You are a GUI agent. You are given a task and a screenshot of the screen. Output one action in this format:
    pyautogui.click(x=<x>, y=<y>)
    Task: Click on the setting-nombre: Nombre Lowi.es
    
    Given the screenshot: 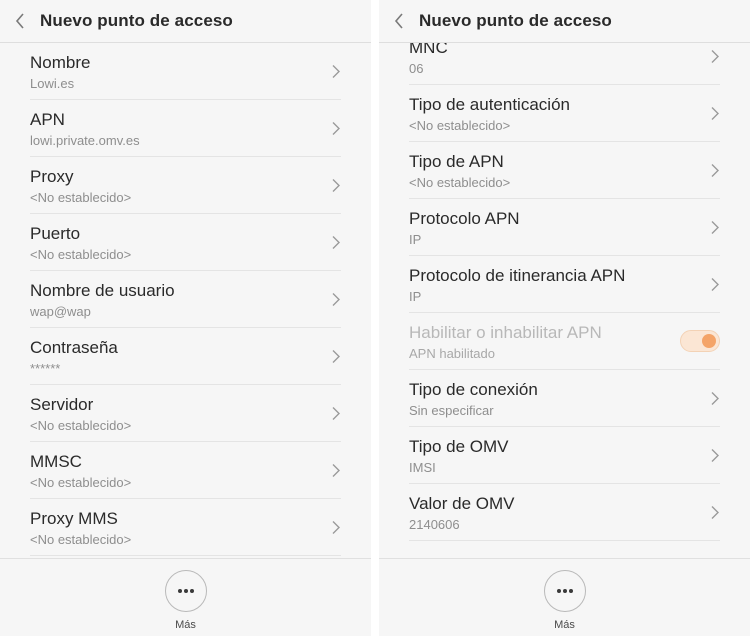 What is the action you would take?
    pyautogui.click(x=185, y=71)
    